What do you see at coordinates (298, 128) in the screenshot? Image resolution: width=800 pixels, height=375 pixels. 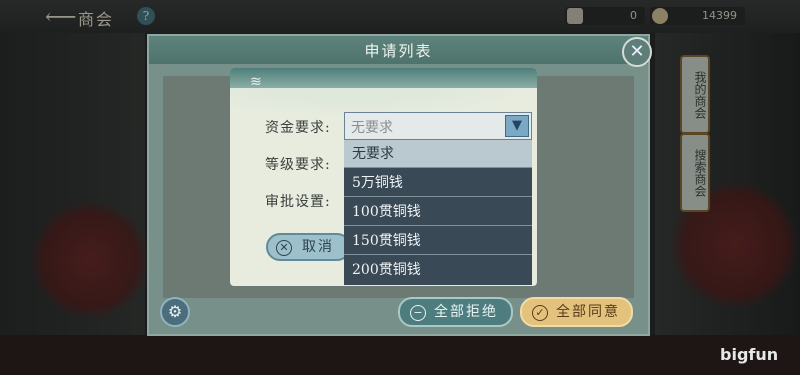 I see `fund-requirement-label: 资金要求:` at bounding box center [298, 128].